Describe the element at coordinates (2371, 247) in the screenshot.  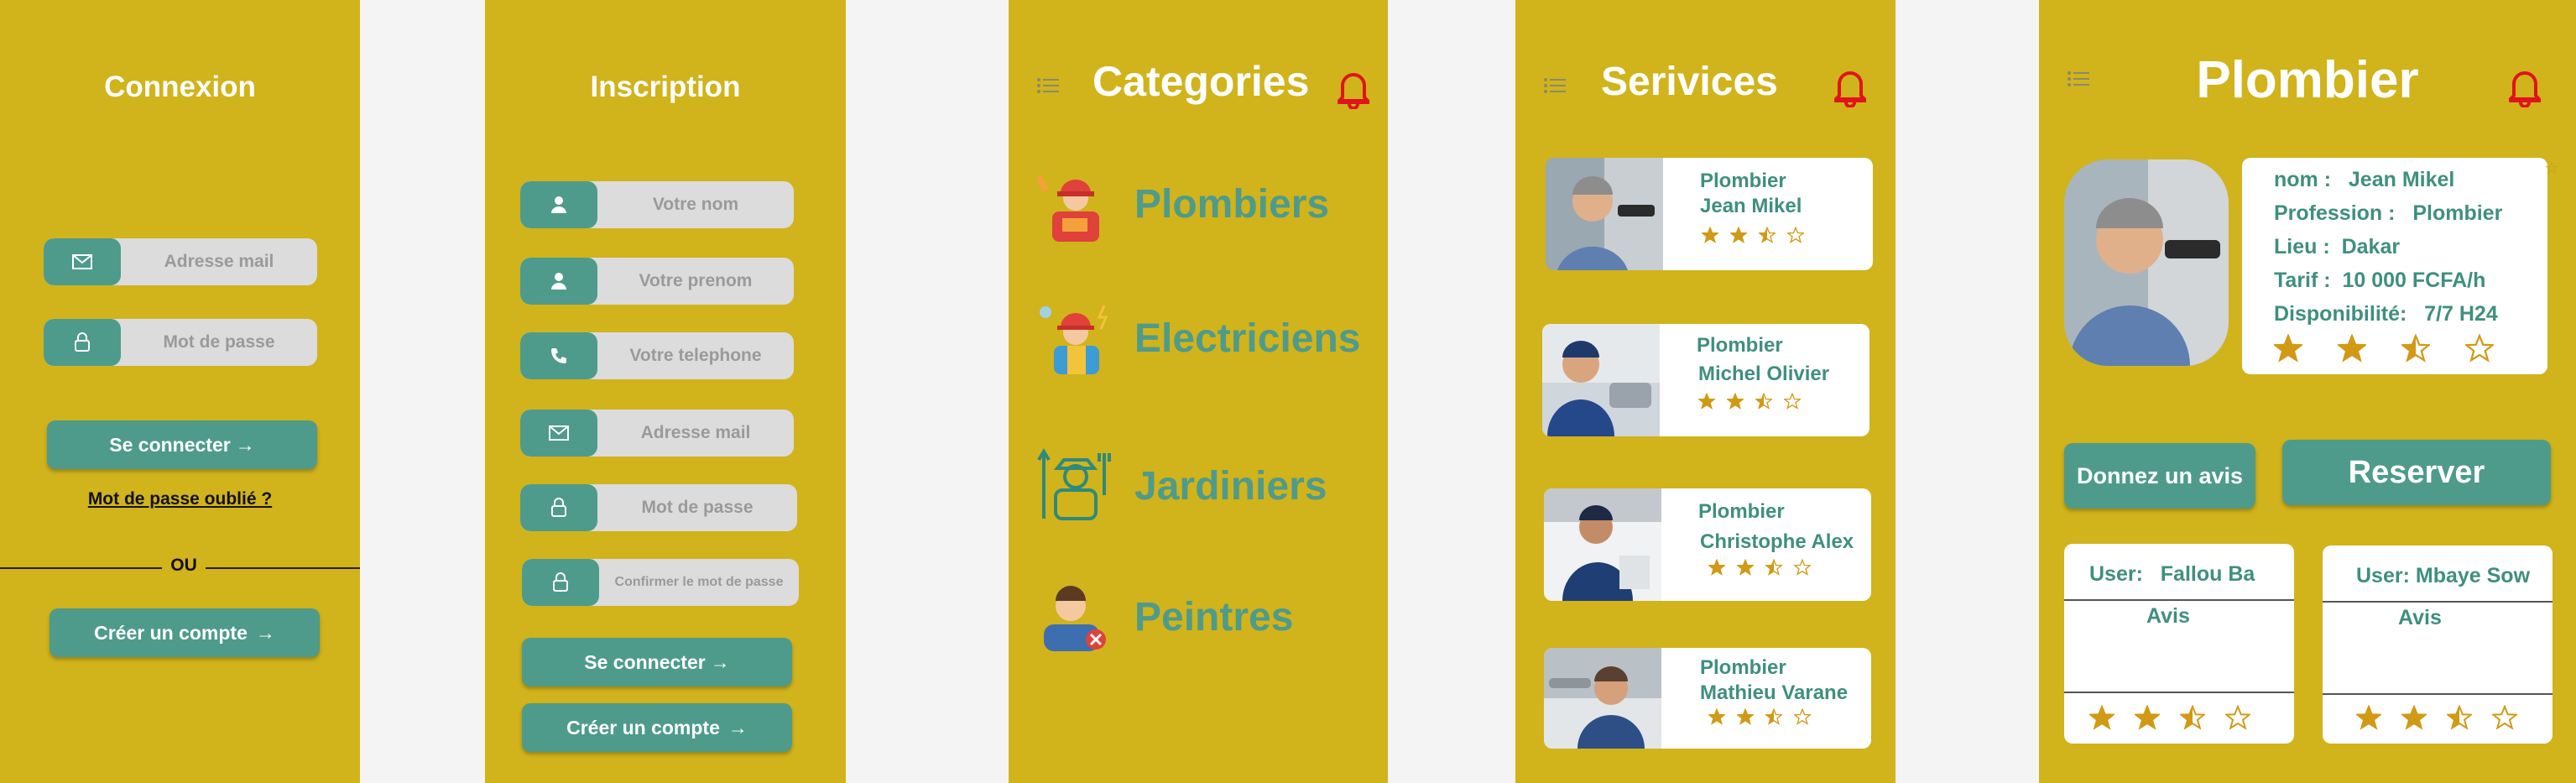
I see `location-value: Dakar` at that location.